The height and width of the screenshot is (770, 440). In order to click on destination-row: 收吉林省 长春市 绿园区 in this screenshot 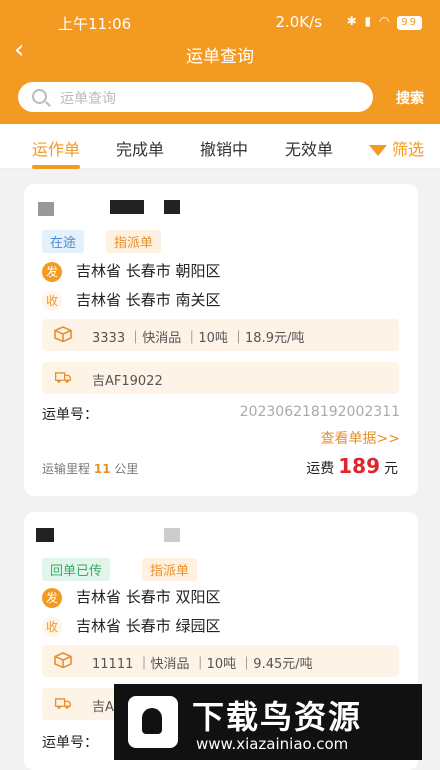, I will do `click(131, 626)`.